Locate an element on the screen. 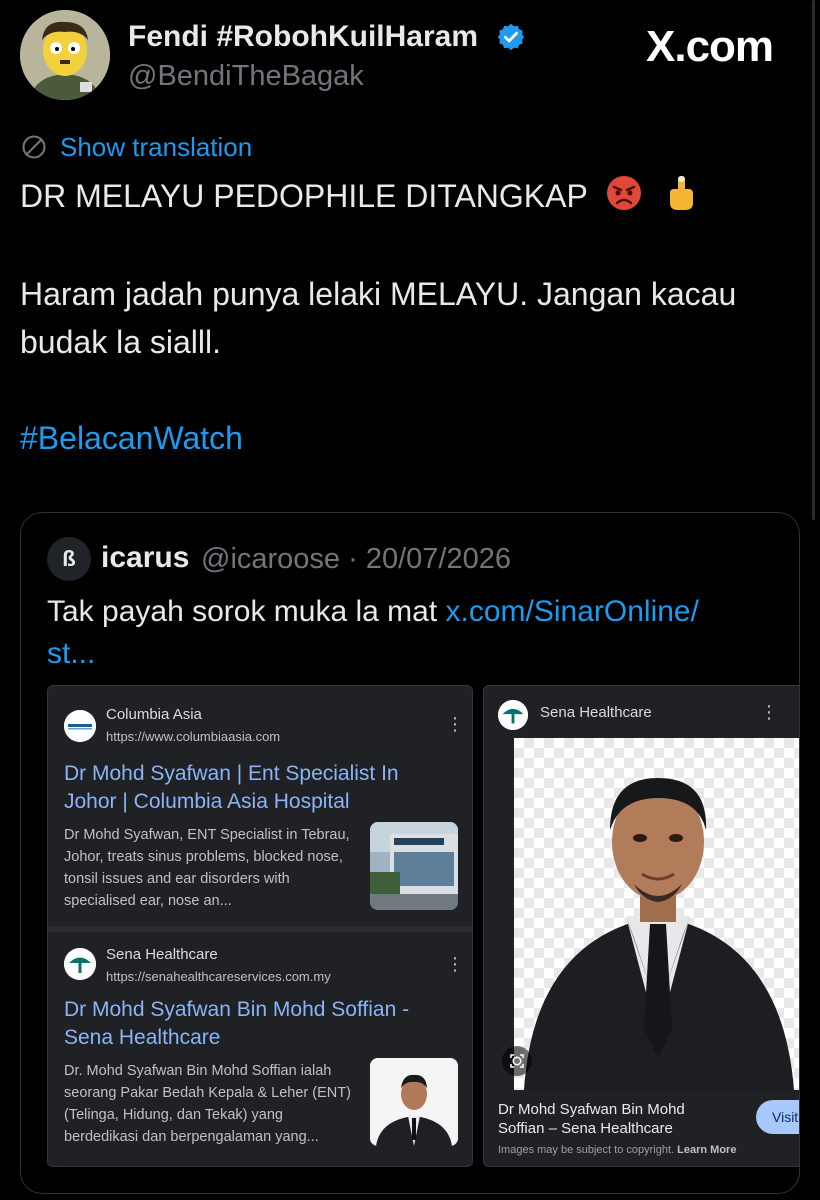  result-site-name: Sena Healthcare is located at coordinates (162, 954).